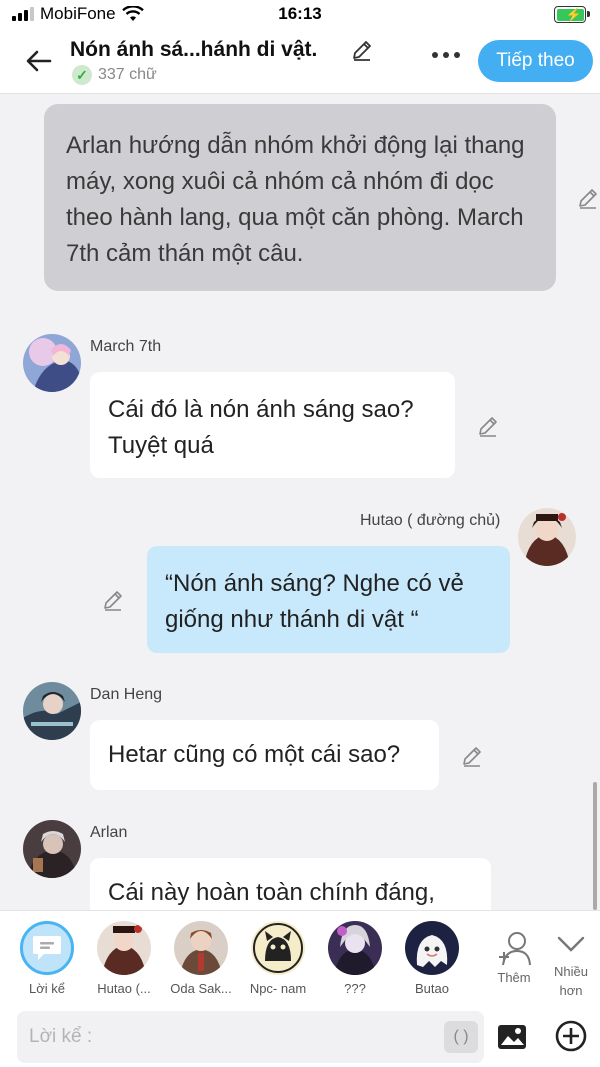 The width and height of the screenshot is (600, 1067). I want to click on status-bar: MobiFone 16:13 ⚡, so click(300, 15).